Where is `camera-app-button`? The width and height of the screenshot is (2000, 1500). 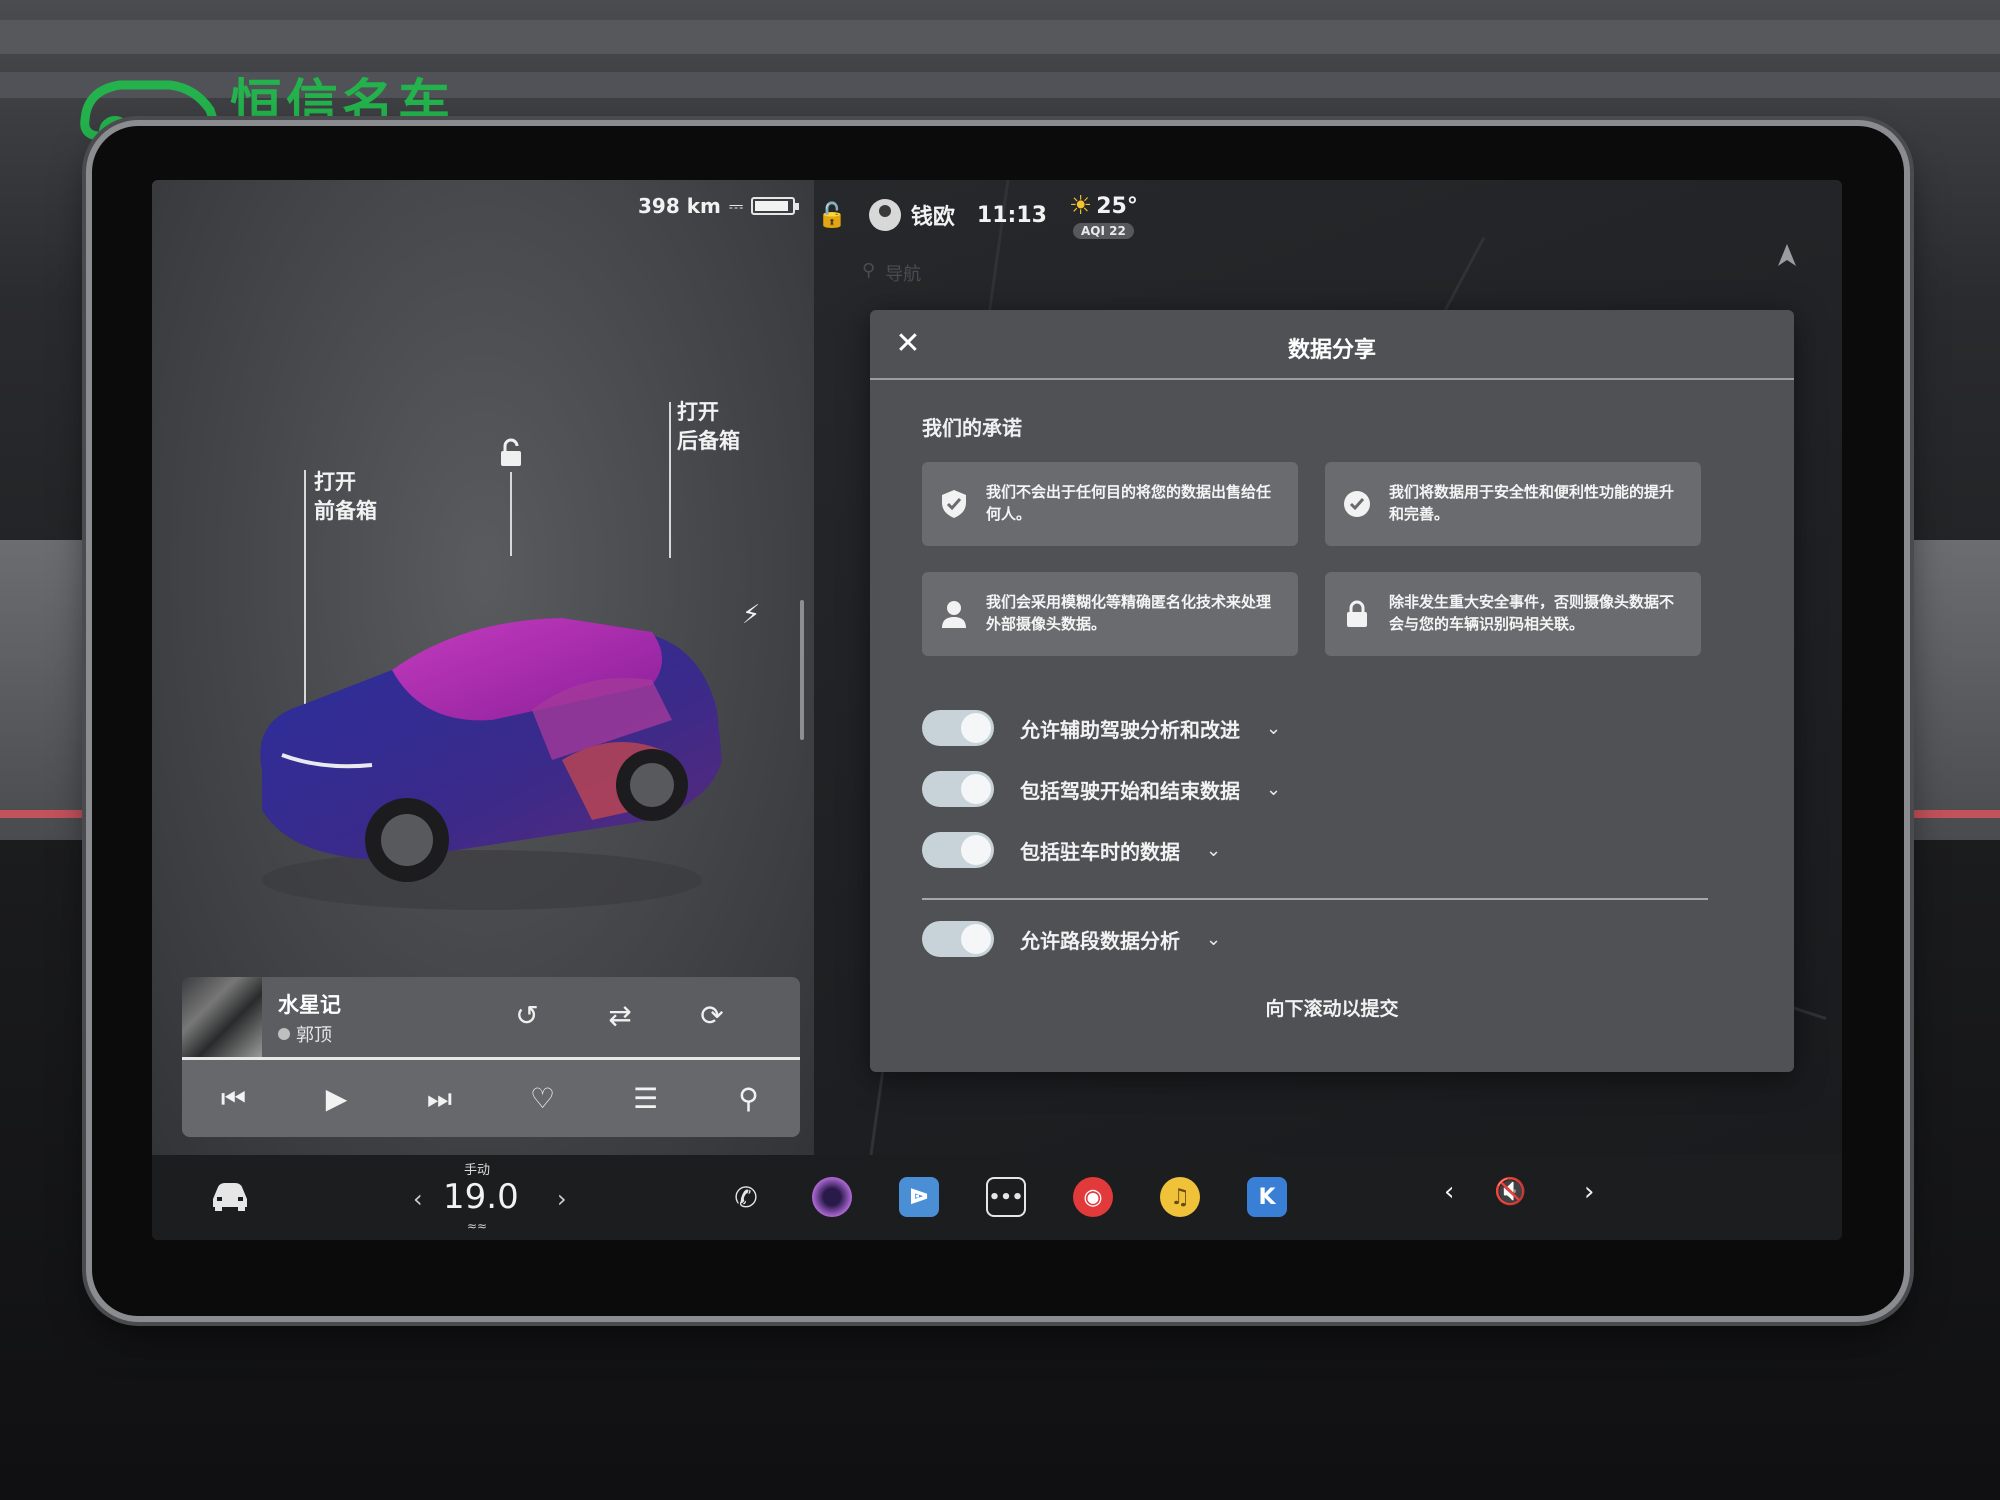 camera-app-button is located at coordinates (832, 1197).